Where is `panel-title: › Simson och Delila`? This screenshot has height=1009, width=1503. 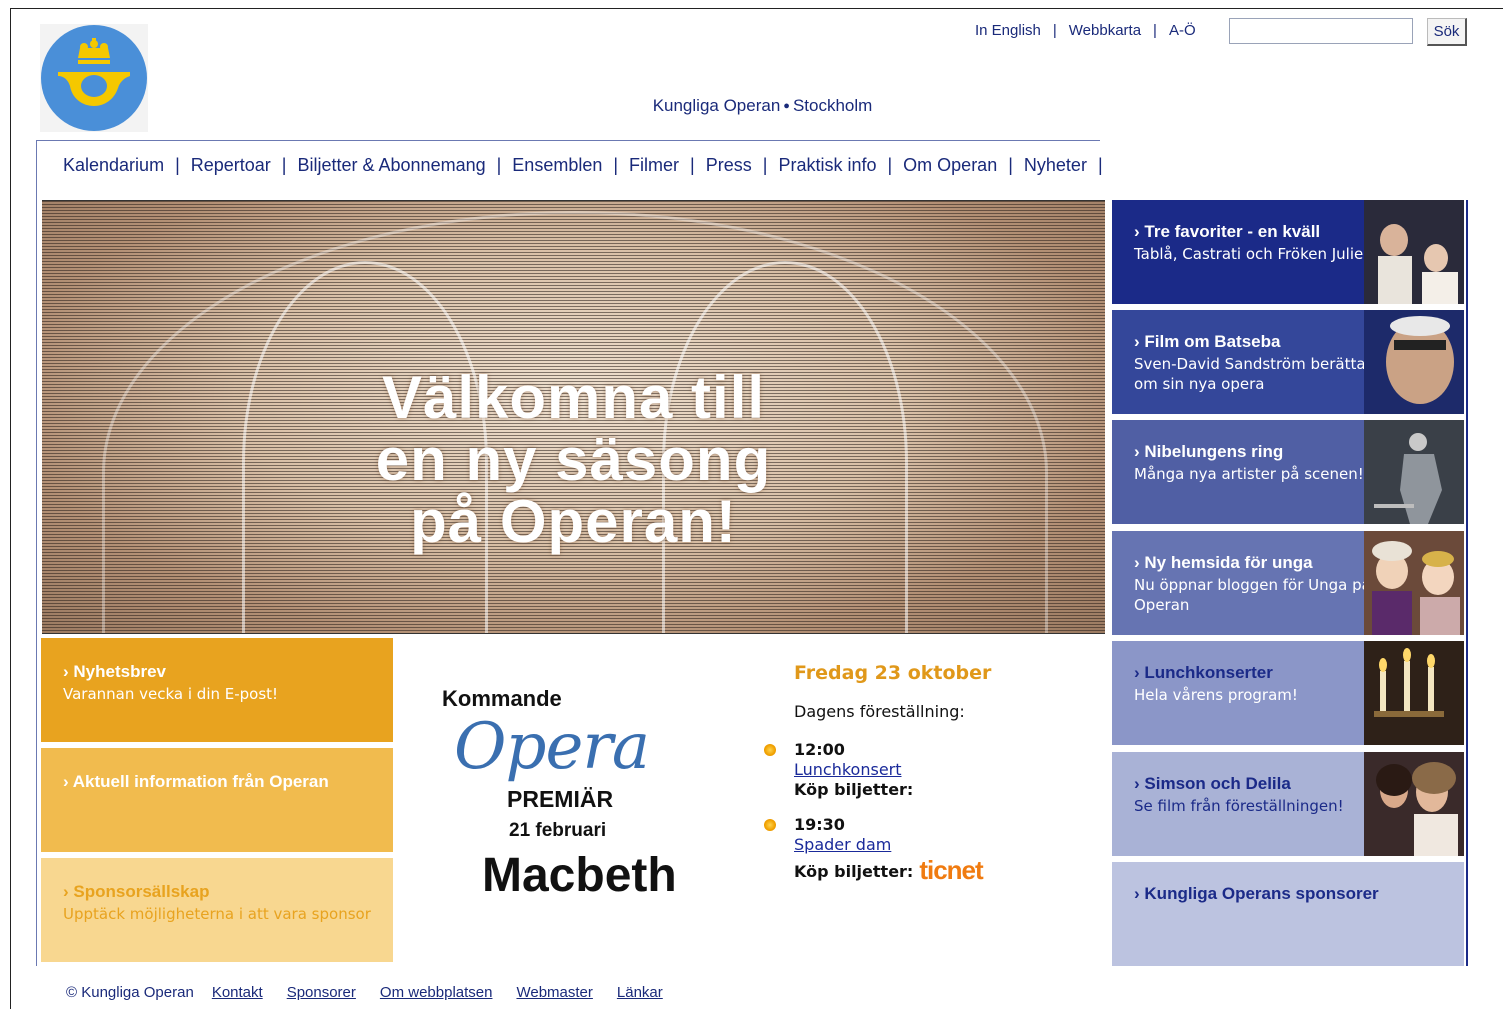 panel-title: › Simson och Delila is located at coordinates (1212, 783).